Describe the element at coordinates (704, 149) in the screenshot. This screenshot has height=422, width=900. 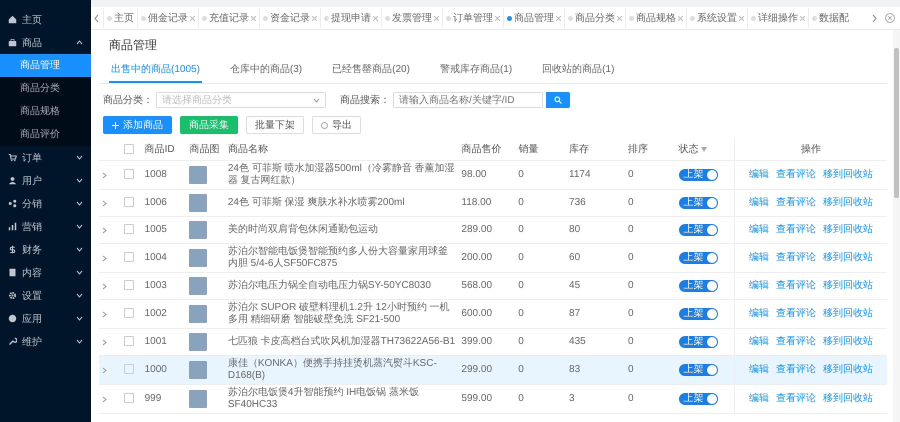
I see `filter-icon` at that location.